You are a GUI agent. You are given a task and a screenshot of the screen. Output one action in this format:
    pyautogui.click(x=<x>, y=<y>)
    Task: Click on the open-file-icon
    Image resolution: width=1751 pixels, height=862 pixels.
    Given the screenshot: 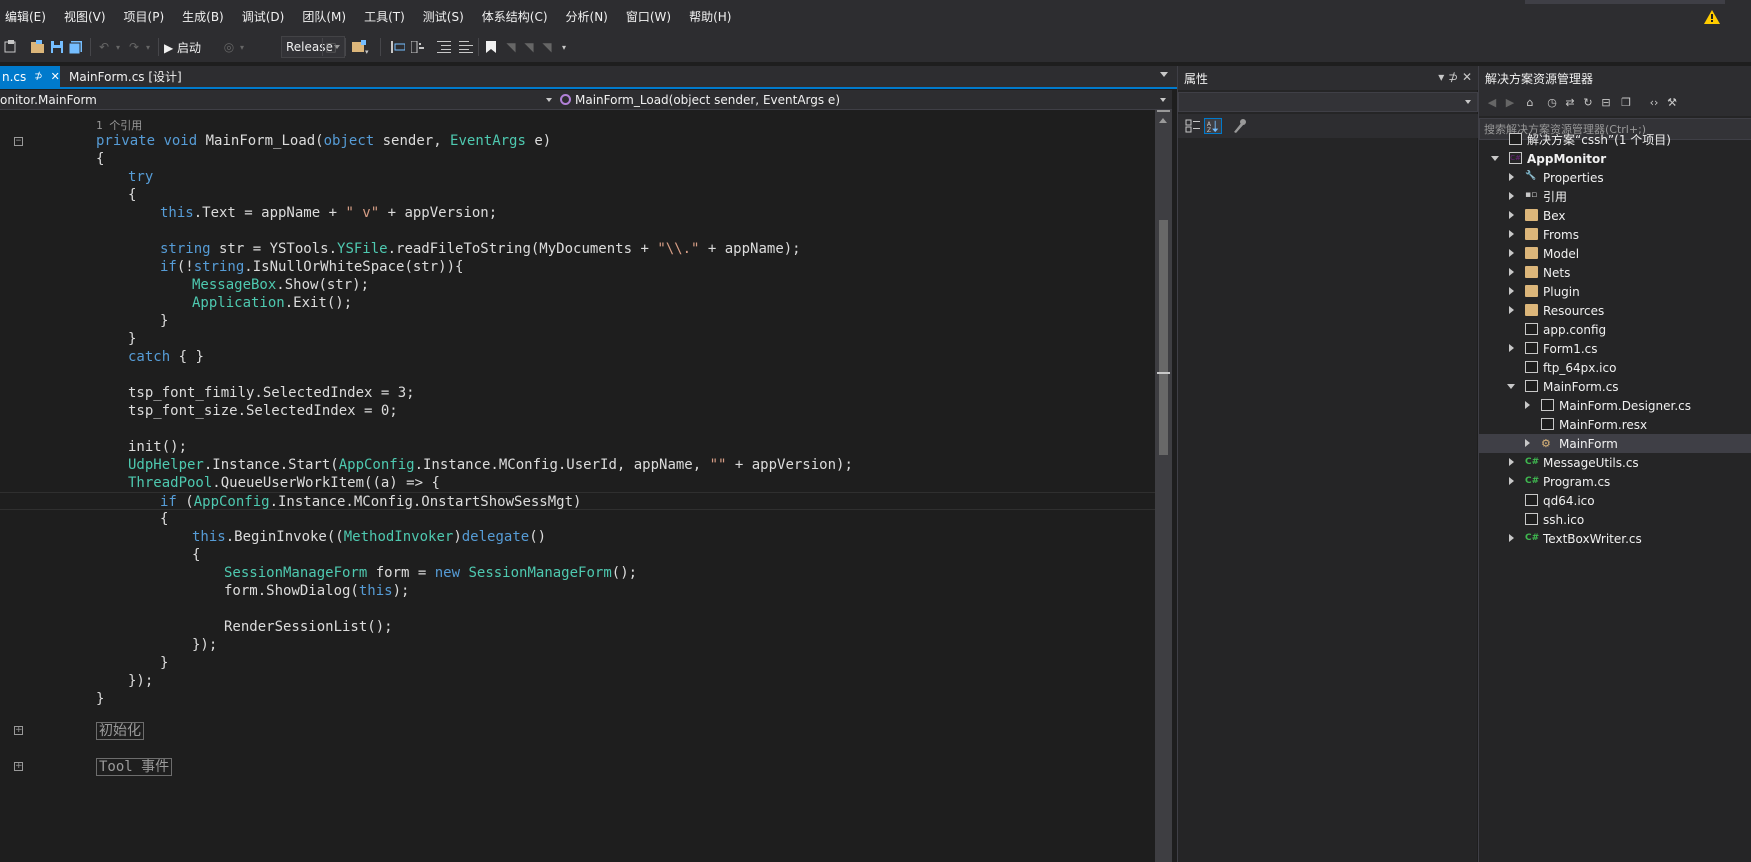 What is the action you would take?
    pyautogui.click(x=38, y=47)
    